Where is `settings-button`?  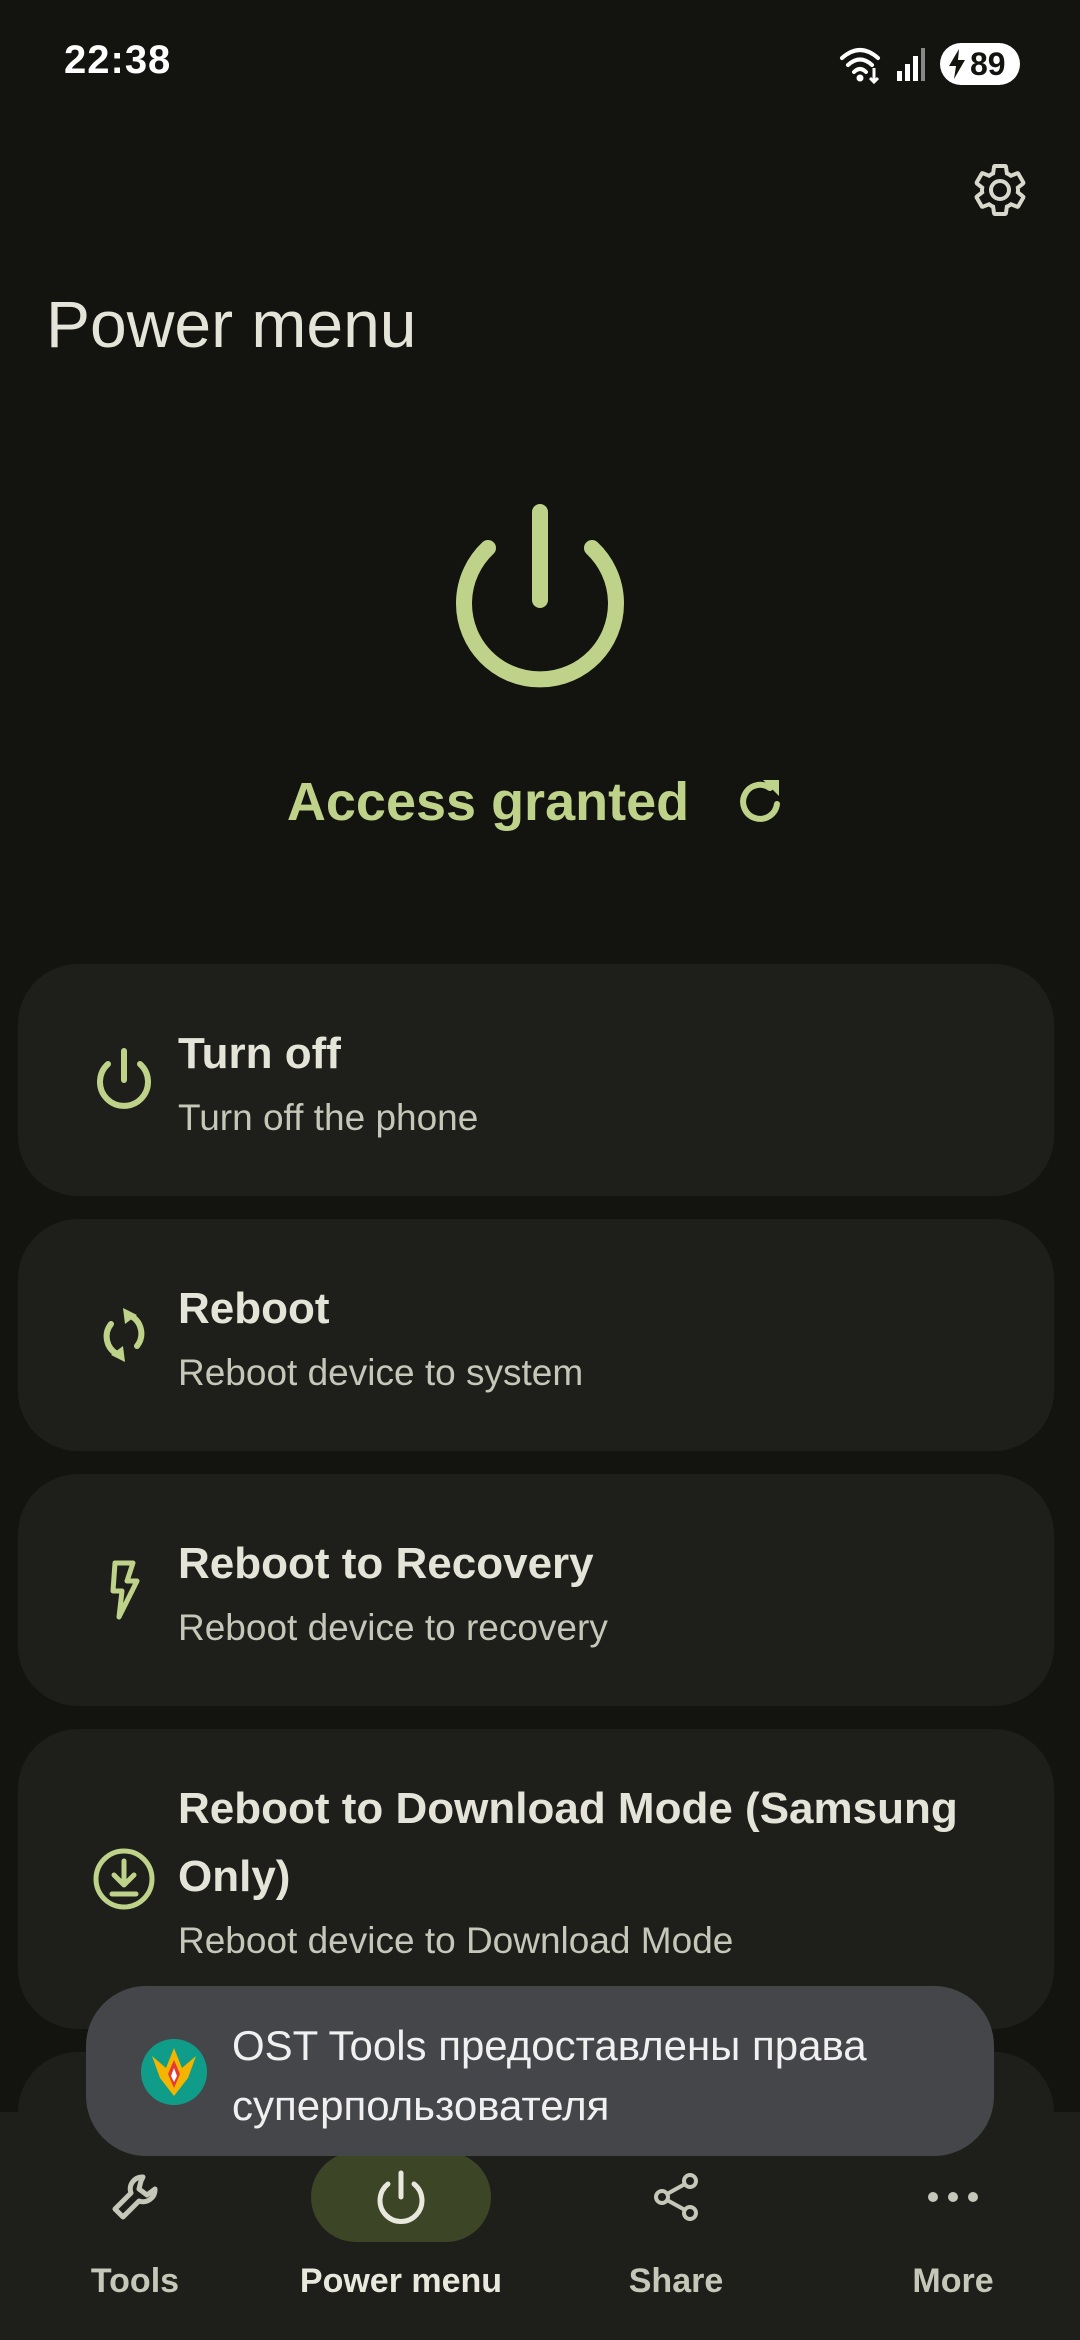 settings-button is located at coordinates (1000, 190).